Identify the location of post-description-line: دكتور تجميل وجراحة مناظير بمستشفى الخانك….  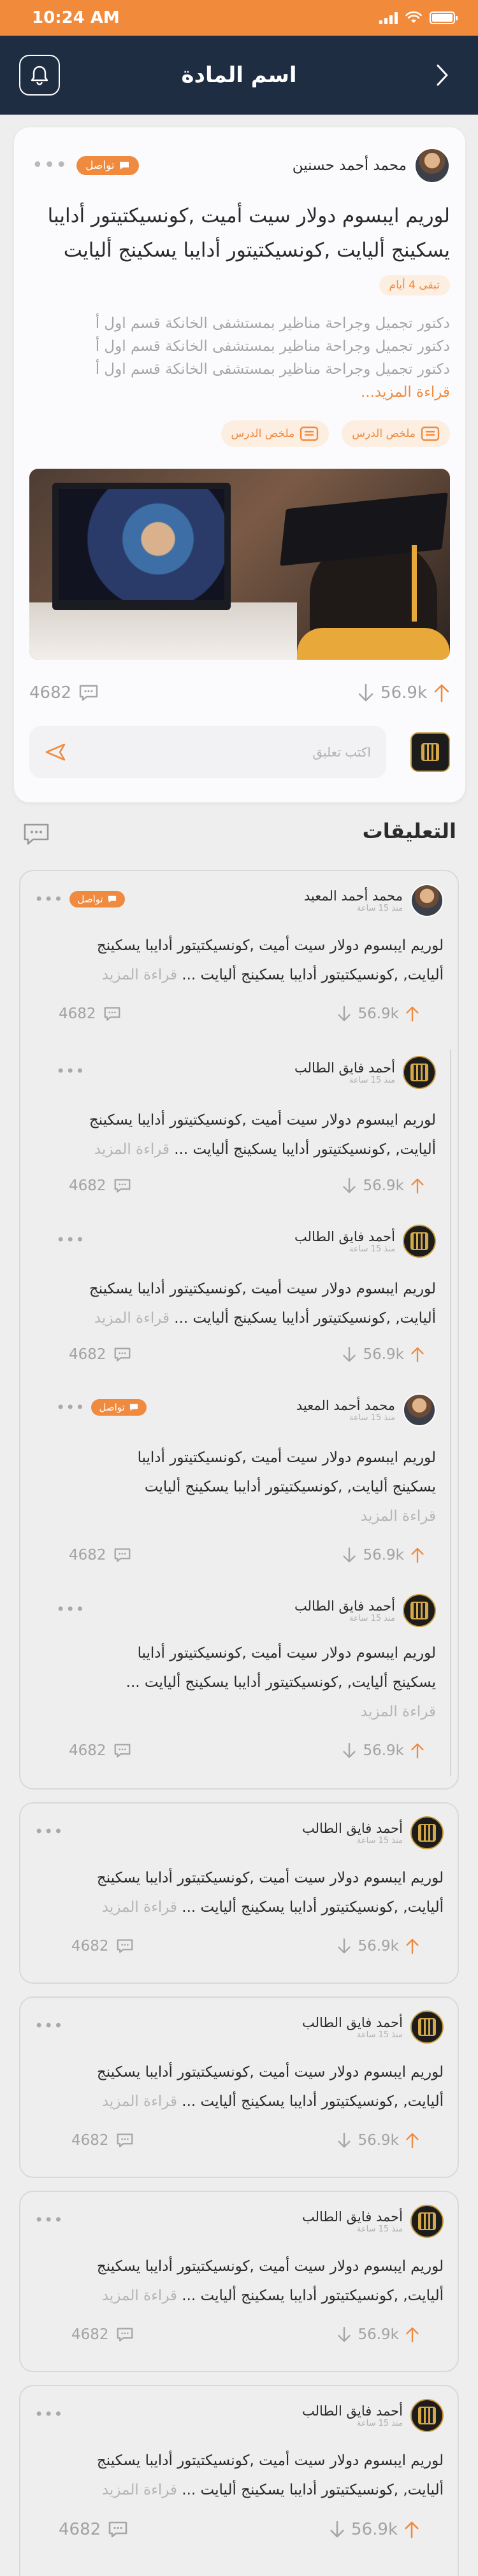
(272, 323).